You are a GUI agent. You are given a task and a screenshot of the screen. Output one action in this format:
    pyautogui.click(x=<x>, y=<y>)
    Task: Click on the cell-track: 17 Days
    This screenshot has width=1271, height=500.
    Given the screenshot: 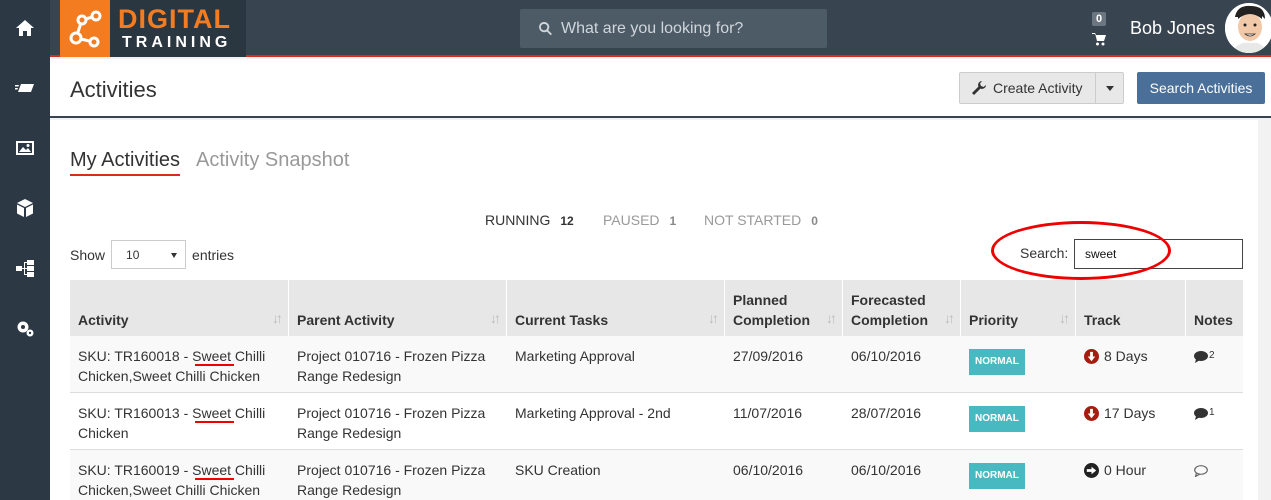 What is the action you would take?
    pyautogui.click(x=1115, y=413)
    